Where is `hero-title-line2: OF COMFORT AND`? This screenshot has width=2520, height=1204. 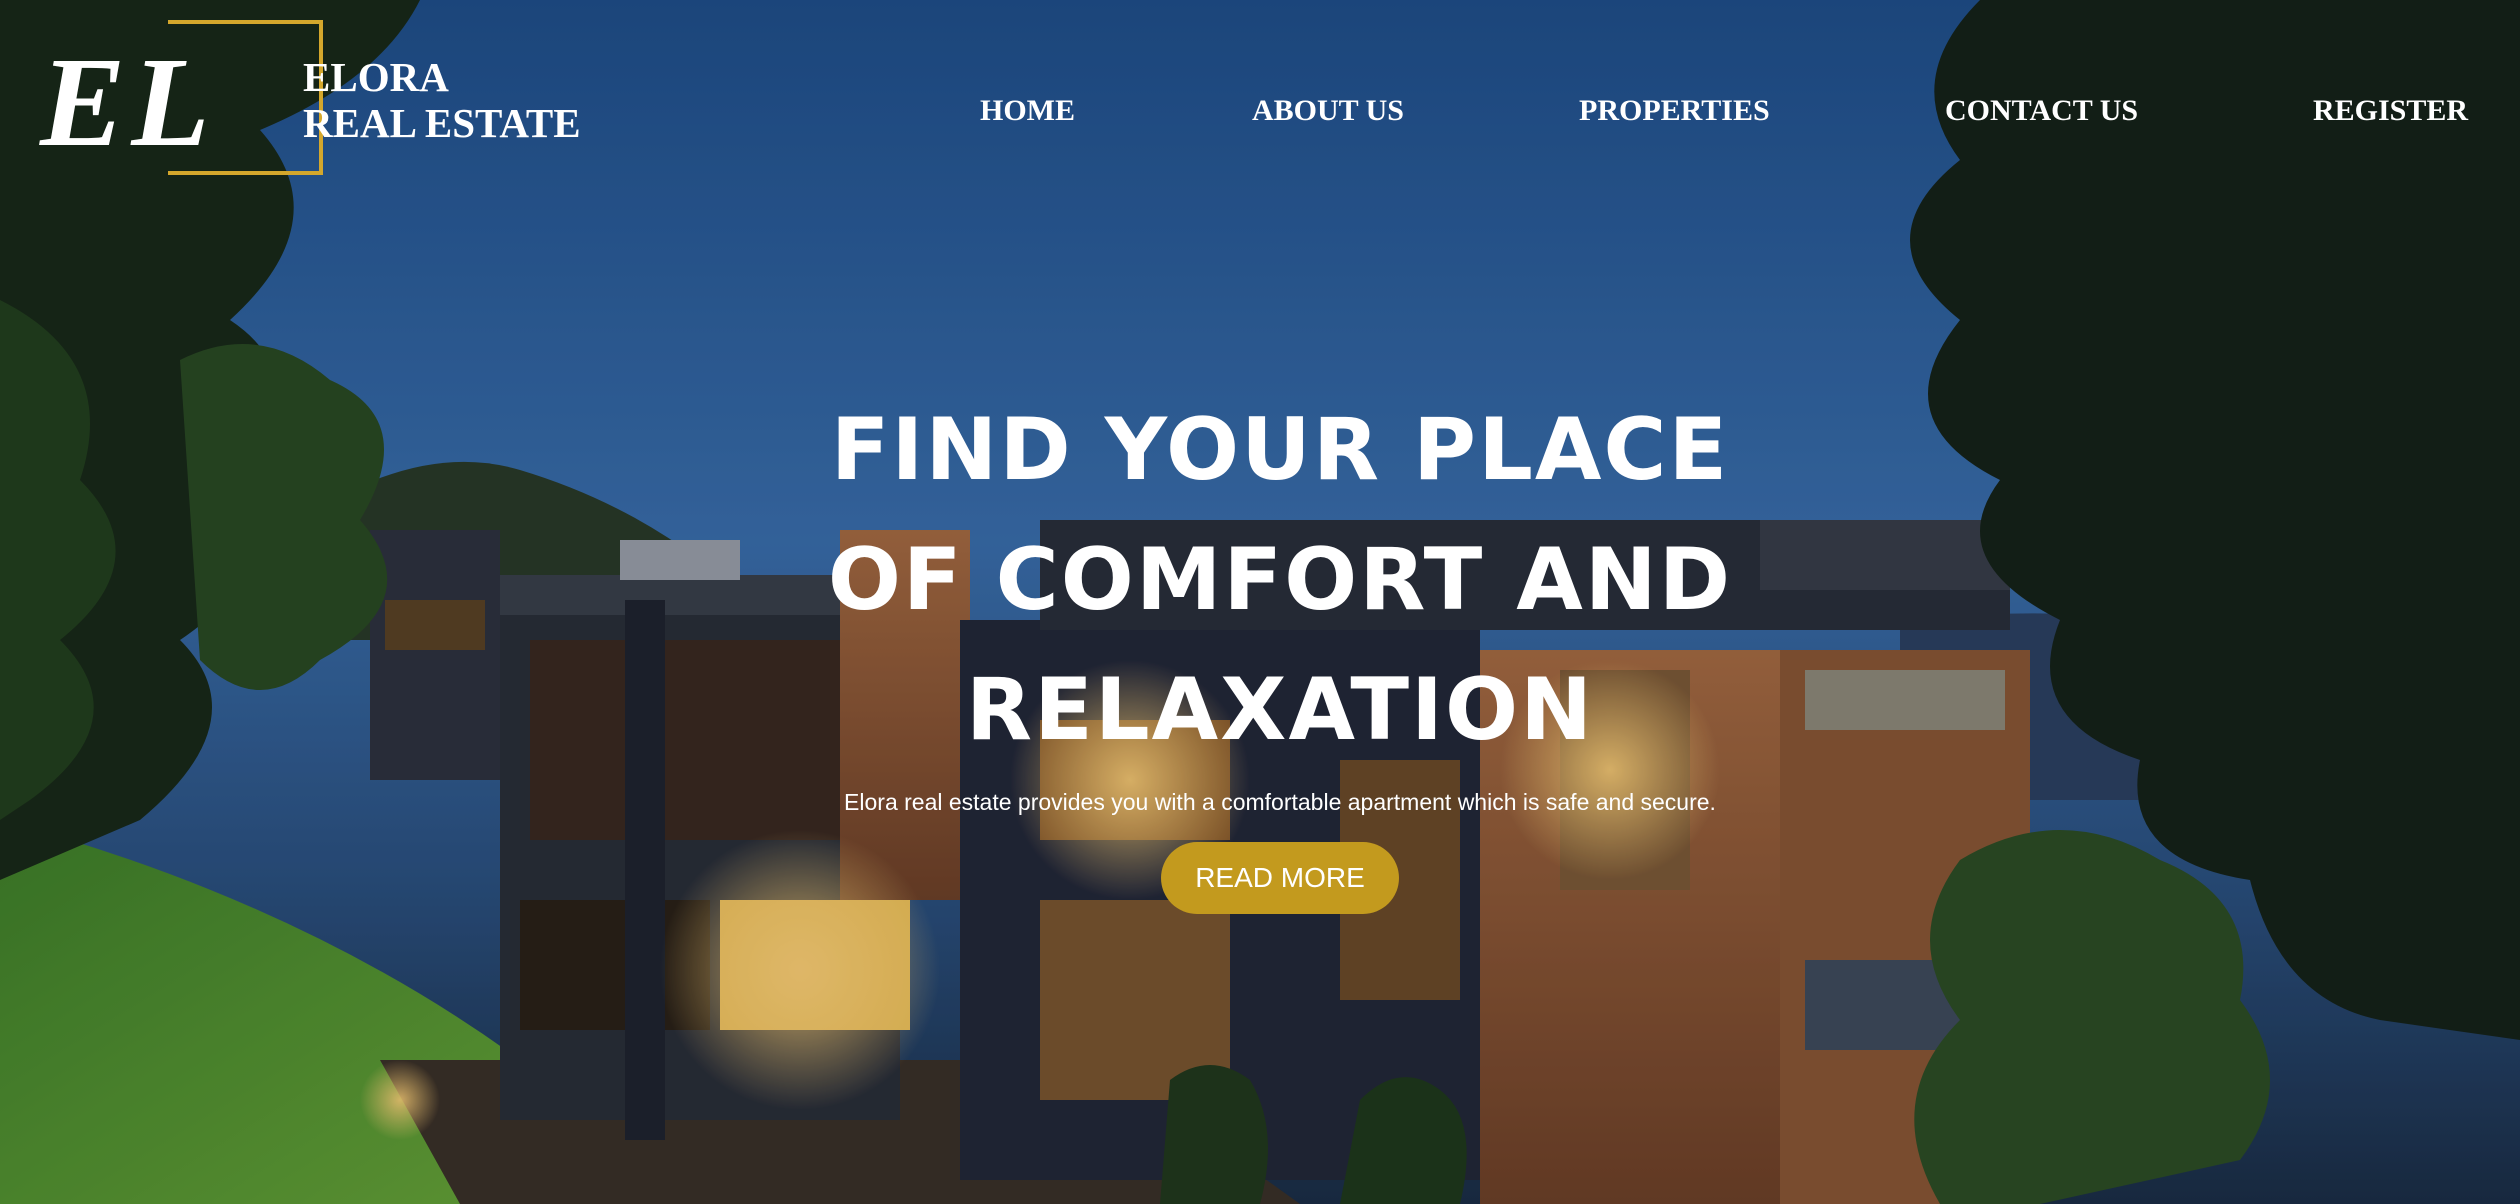
hero-title-line2: OF COMFORT AND is located at coordinates (1280, 580).